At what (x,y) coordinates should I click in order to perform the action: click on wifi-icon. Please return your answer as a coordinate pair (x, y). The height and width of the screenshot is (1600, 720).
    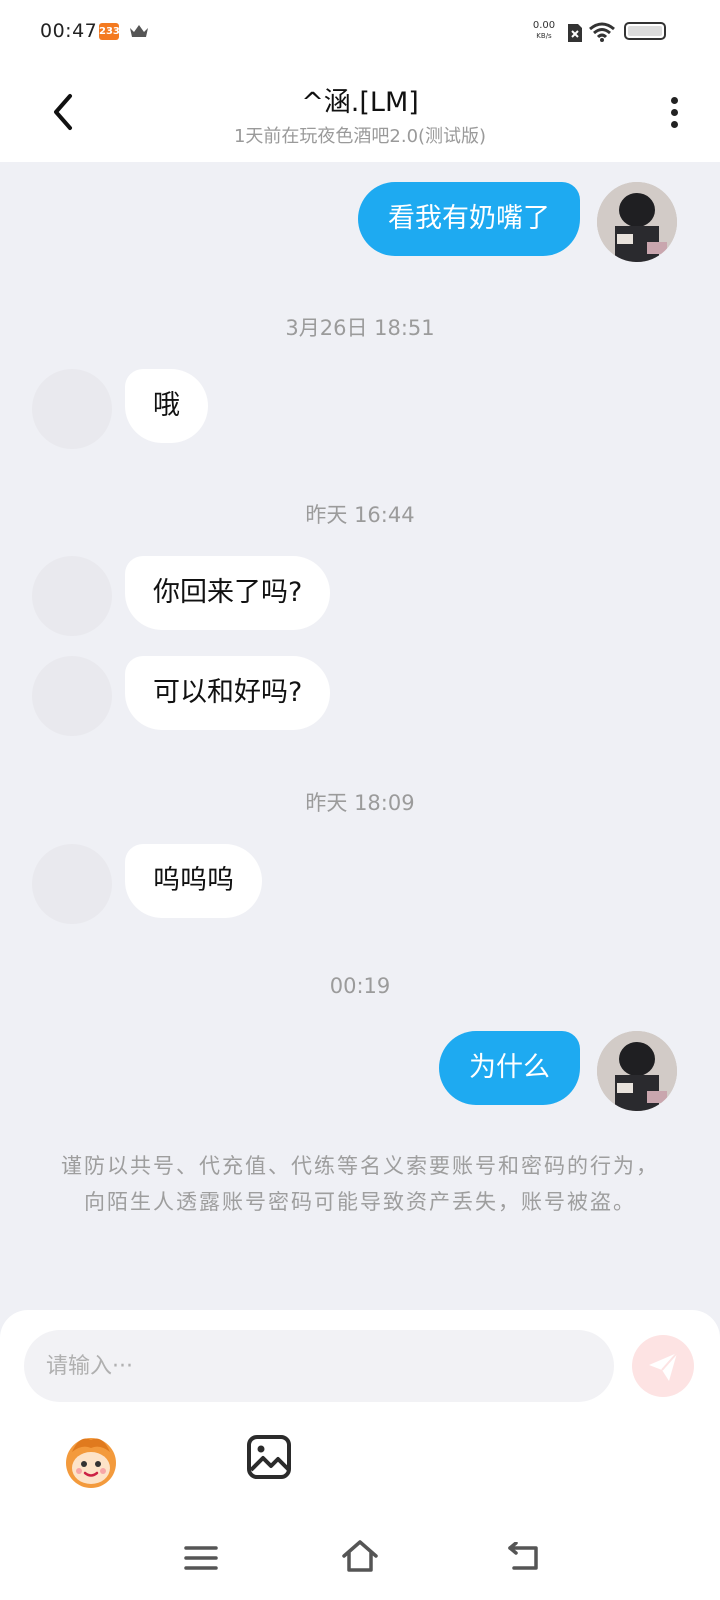
    Looking at the image, I should click on (602, 32).